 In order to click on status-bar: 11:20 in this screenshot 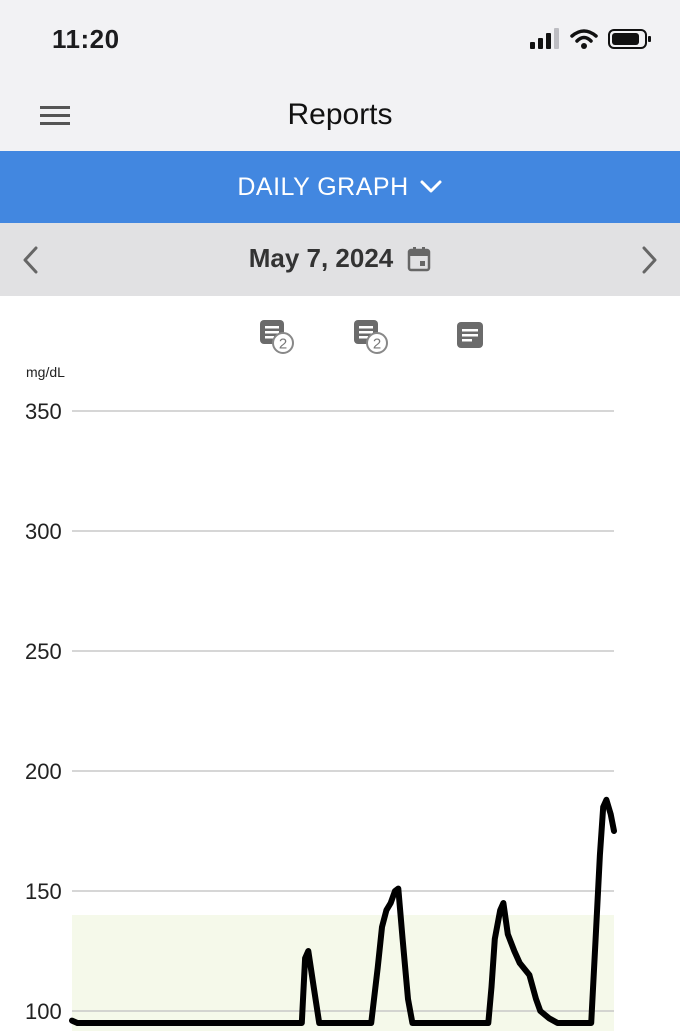, I will do `click(340, 40)`.